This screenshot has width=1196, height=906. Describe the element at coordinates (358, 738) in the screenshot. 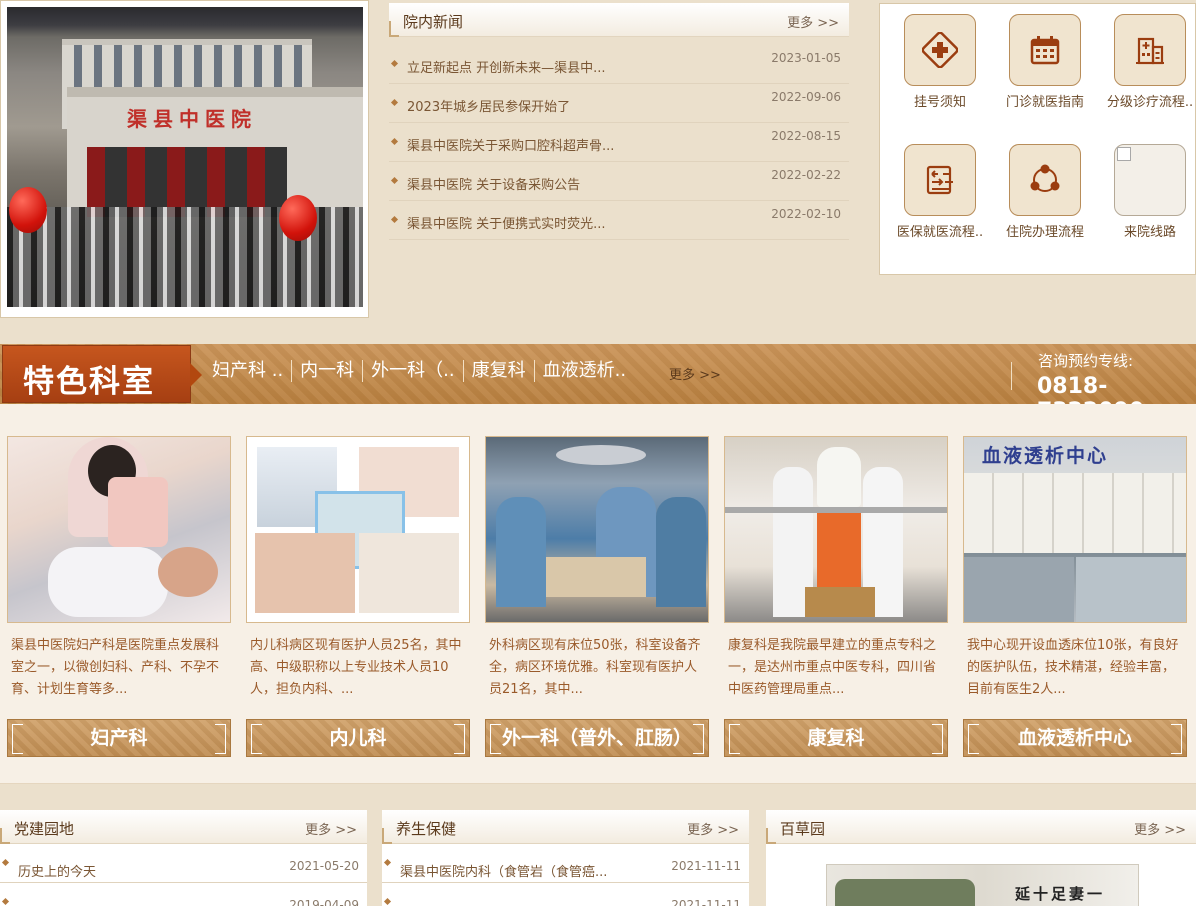

I see `department-button-internal-pediatrics: 内儿科` at that location.